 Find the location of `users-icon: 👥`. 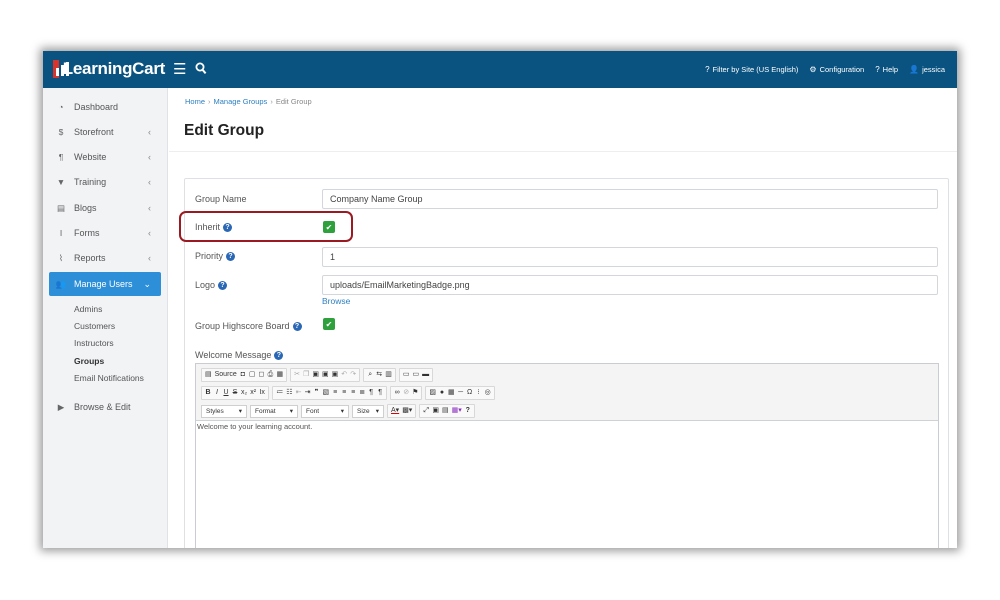

users-icon: 👥 is located at coordinates (61, 283).